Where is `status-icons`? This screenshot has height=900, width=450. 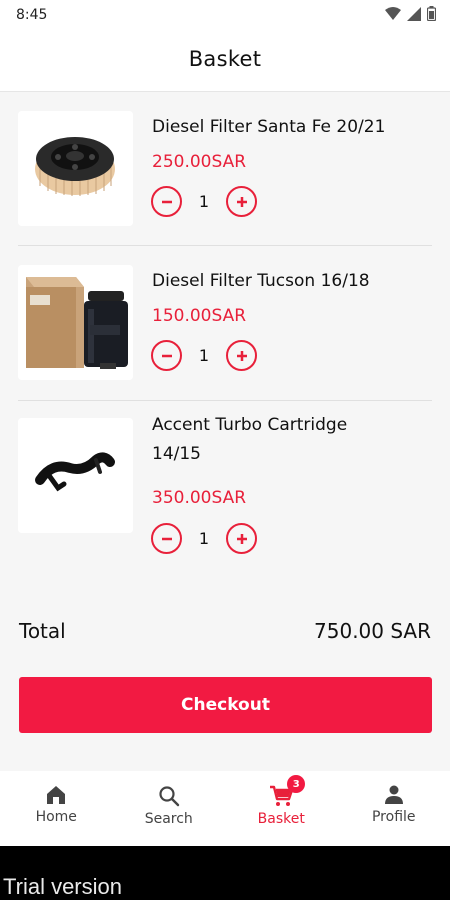 status-icons is located at coordinates (410, 13).